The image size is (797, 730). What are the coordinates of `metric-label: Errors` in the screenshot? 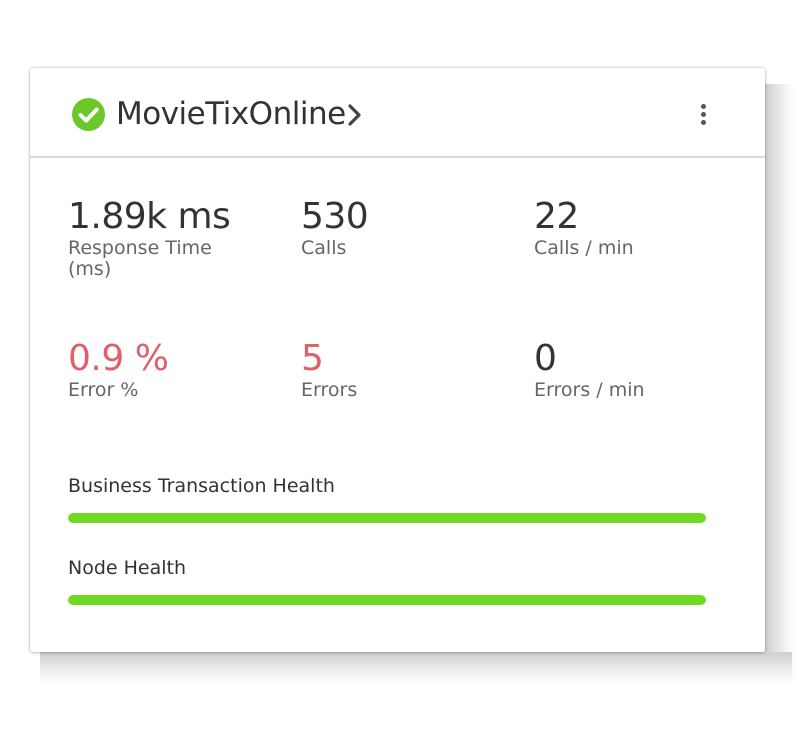 It's located at (329, 390).